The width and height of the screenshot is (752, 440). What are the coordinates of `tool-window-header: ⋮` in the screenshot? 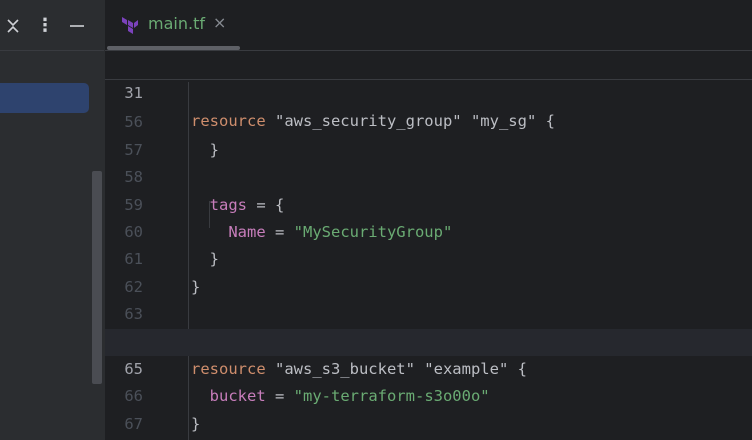 It's located at (52, 25).